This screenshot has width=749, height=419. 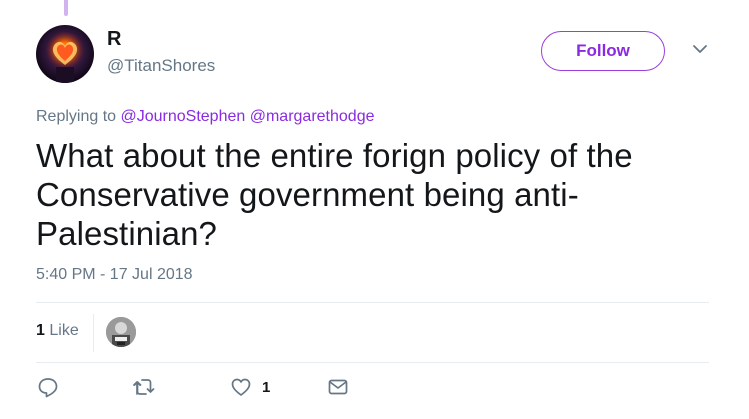 I want to click on like-button: 1, so click(x=250, y=387).